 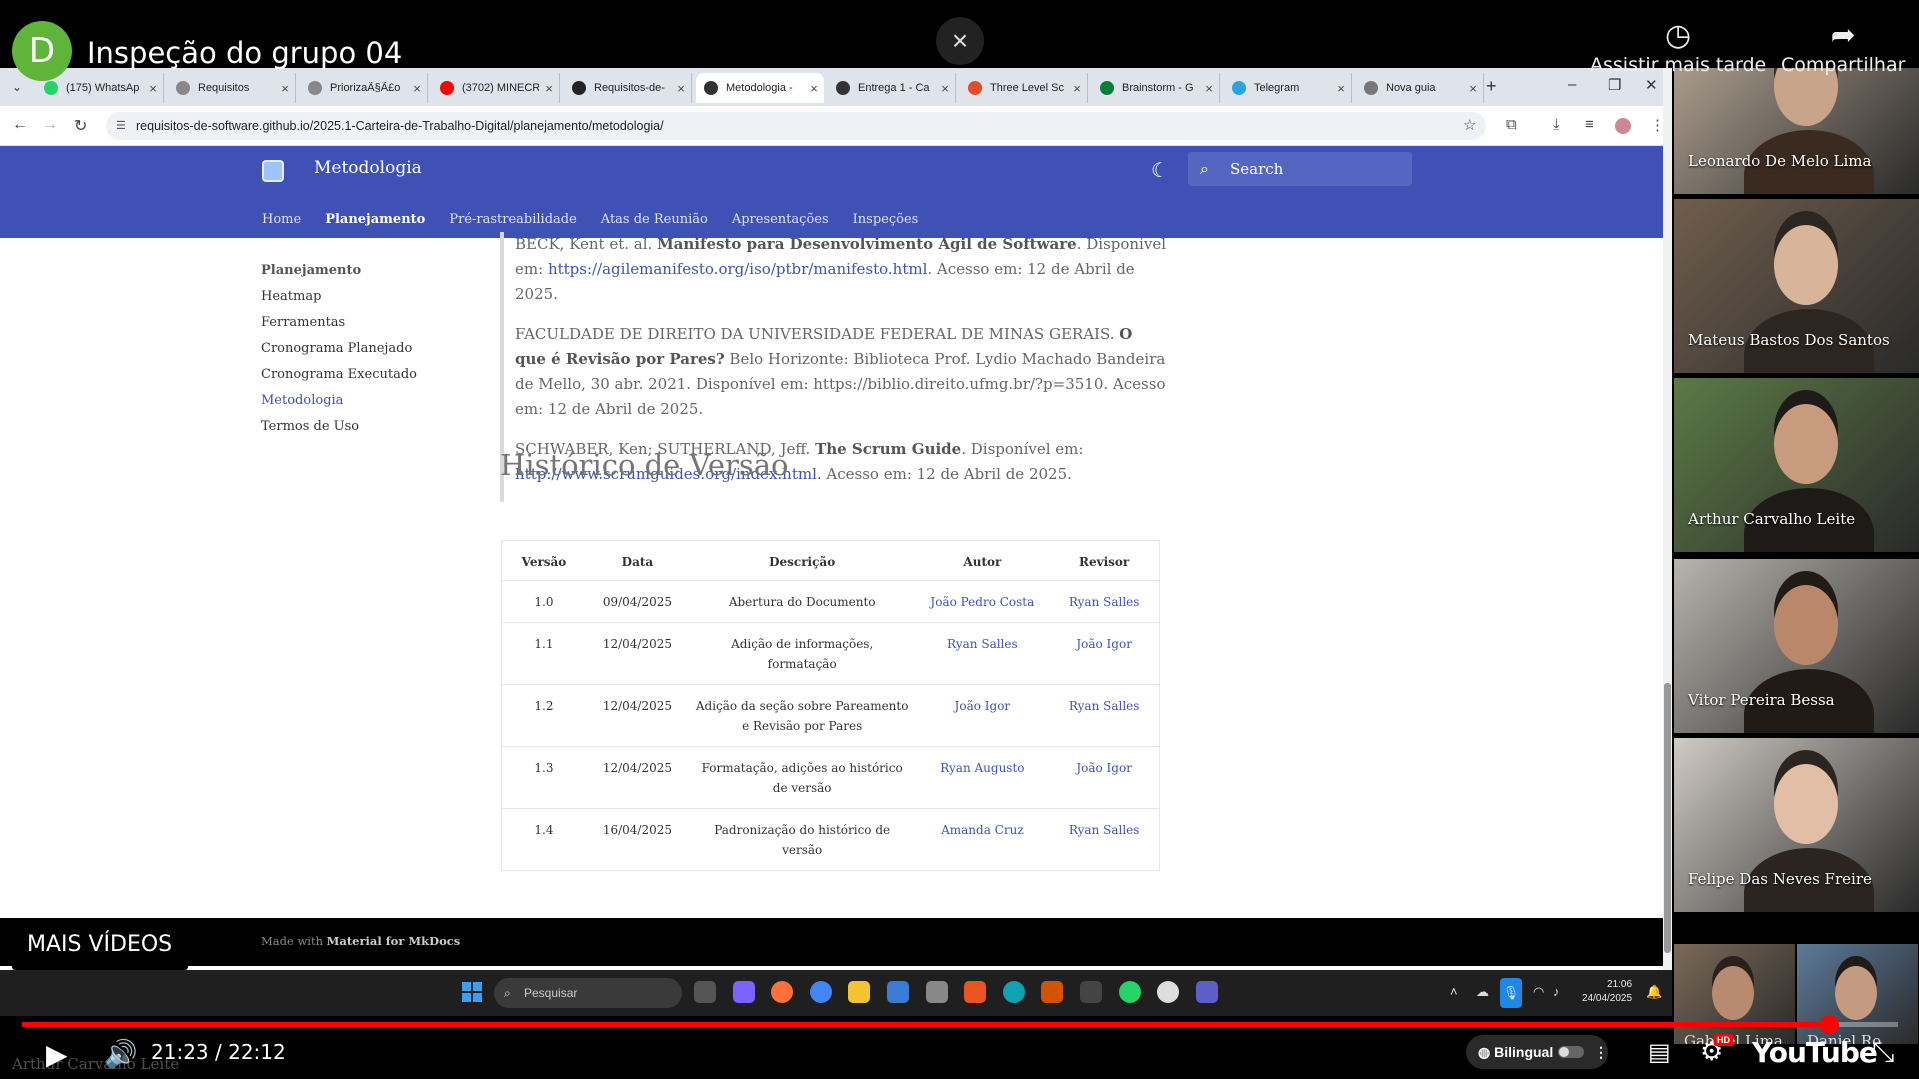 What do you see at coordinates (1129, 992) in the screenshot?
I see `whatsapp-icon` at bounding box center [1129, 992].